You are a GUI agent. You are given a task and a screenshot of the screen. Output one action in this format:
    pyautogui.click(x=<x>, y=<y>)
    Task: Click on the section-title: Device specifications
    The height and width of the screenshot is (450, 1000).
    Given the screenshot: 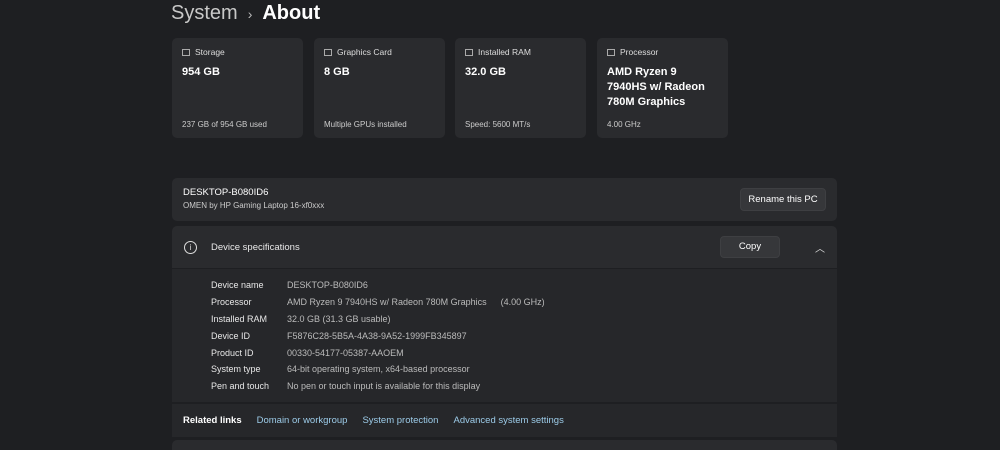 What is the action you would take?
    pyautogui.click(x=255, y=247)
    